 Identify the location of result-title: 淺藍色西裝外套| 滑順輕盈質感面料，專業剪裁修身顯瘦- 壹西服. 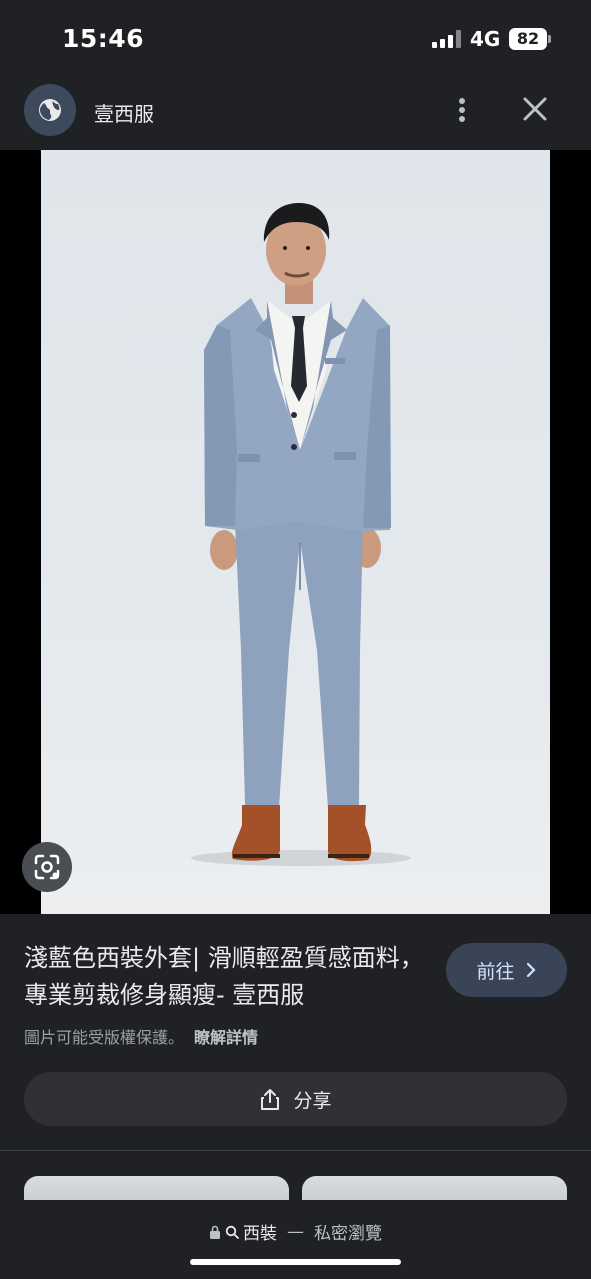
(224, 977).